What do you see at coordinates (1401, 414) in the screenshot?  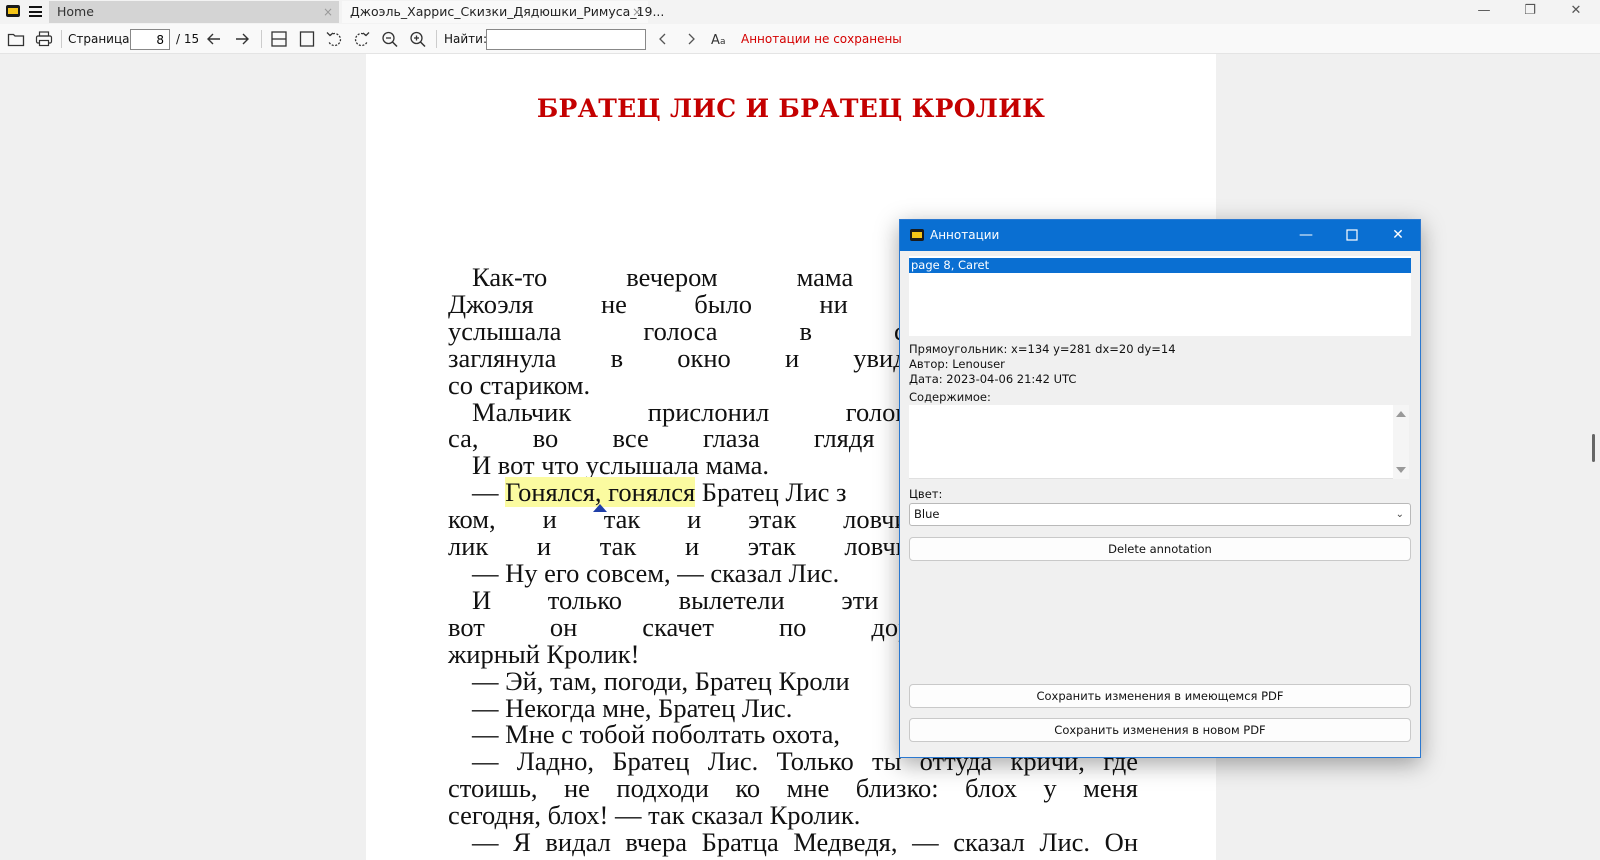 I see `scroll-up-icon` at bounding box center [1401, 414].